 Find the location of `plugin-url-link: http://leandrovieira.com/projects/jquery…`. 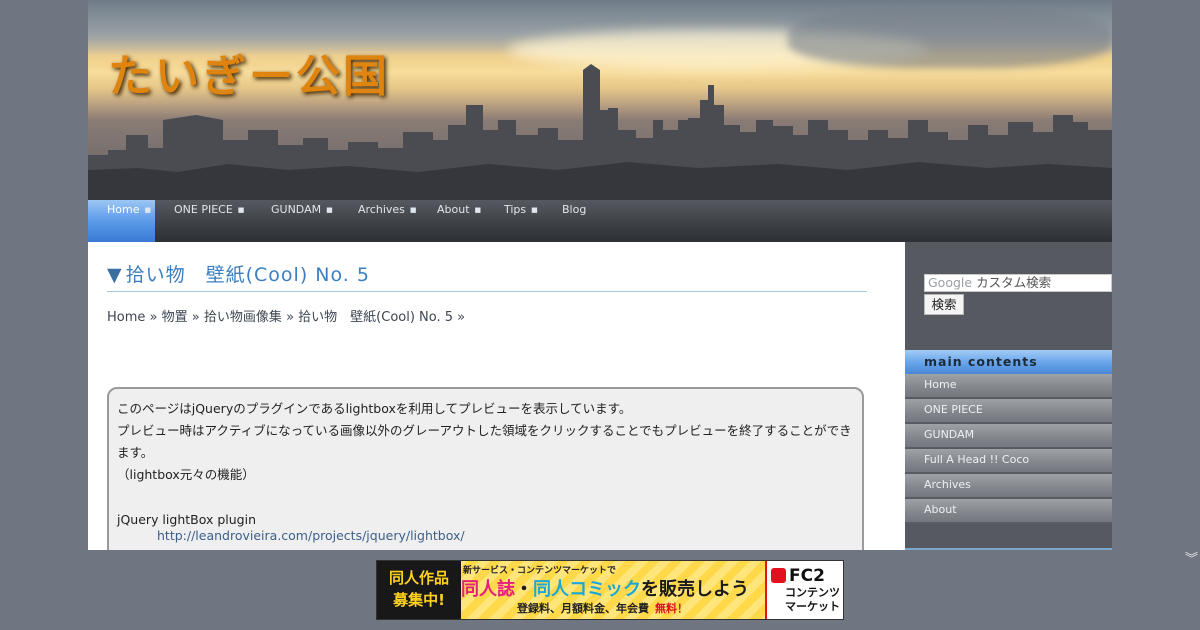

plugin-url-link: http://leandrovieira.com/projects/jquery… is located at coordinates (485, 535).